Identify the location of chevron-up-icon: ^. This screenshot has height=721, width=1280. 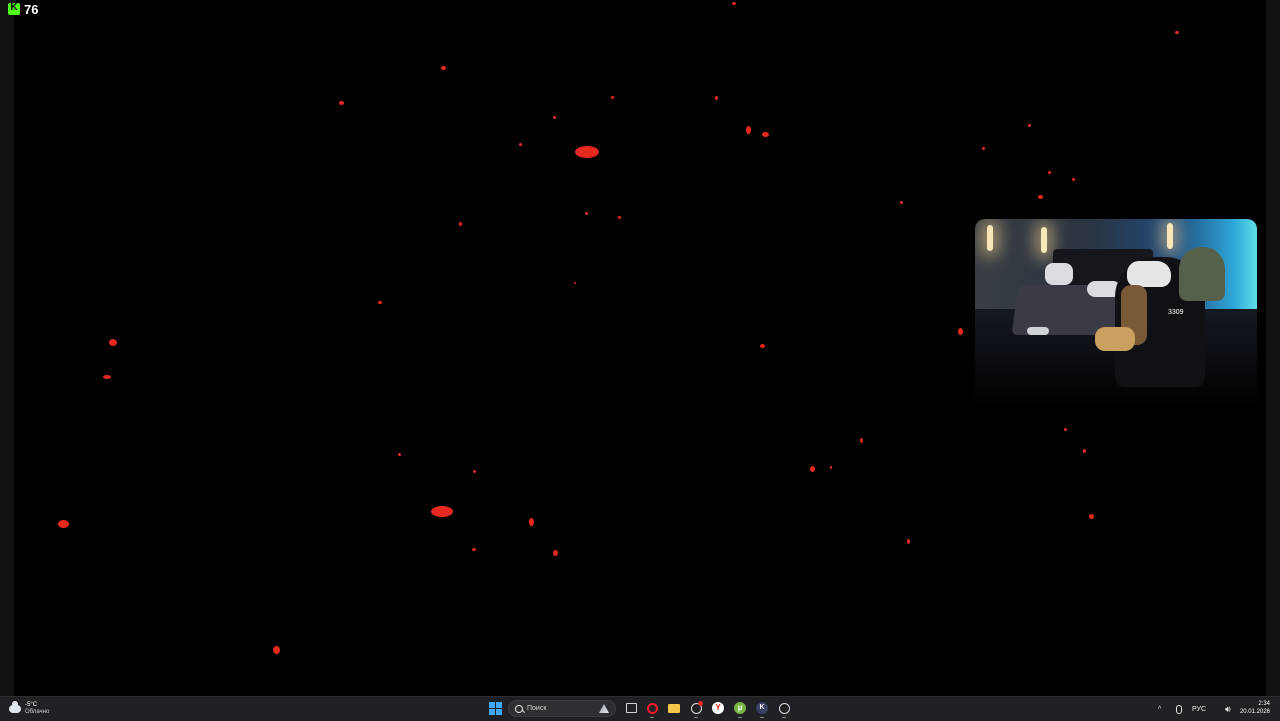
(1160, 709).